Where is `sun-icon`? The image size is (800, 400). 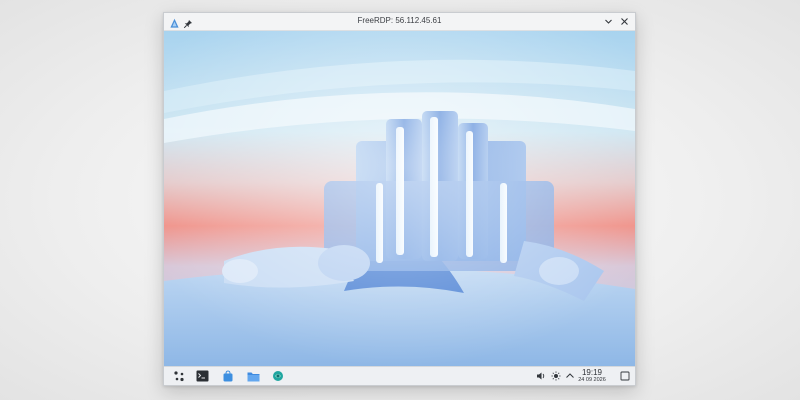
sun-icon is located at coordinates (555, 375).